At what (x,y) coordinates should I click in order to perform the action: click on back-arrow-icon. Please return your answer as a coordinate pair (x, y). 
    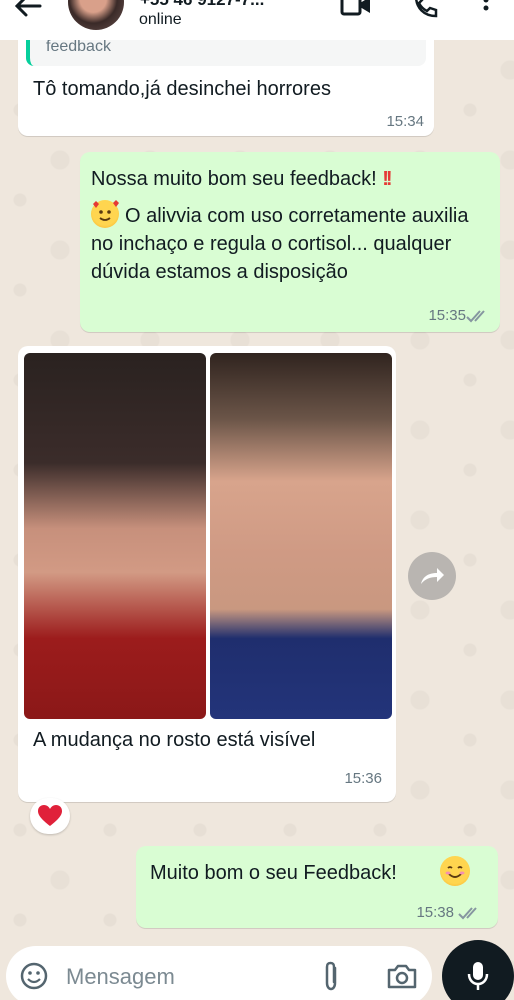
    Looking at the image, I should click on (28, 9).